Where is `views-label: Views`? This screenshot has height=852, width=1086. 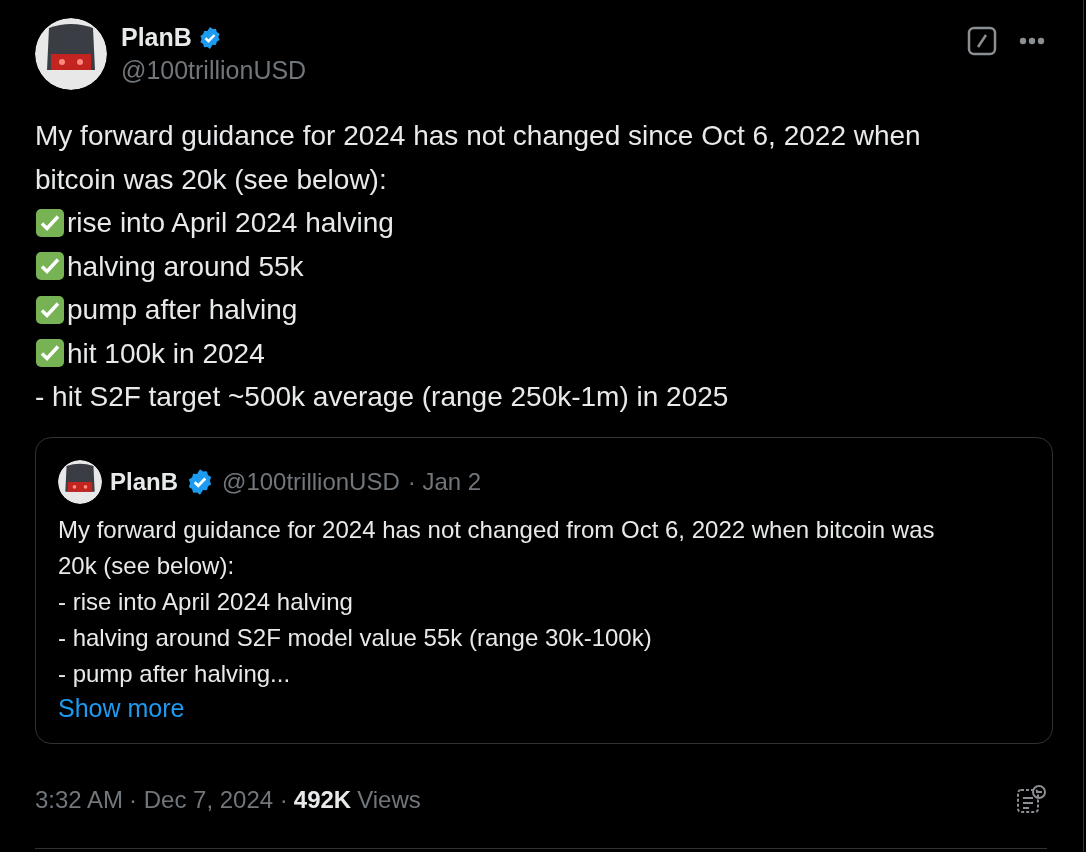 views-label: Views is located at coordinates (389, 799).